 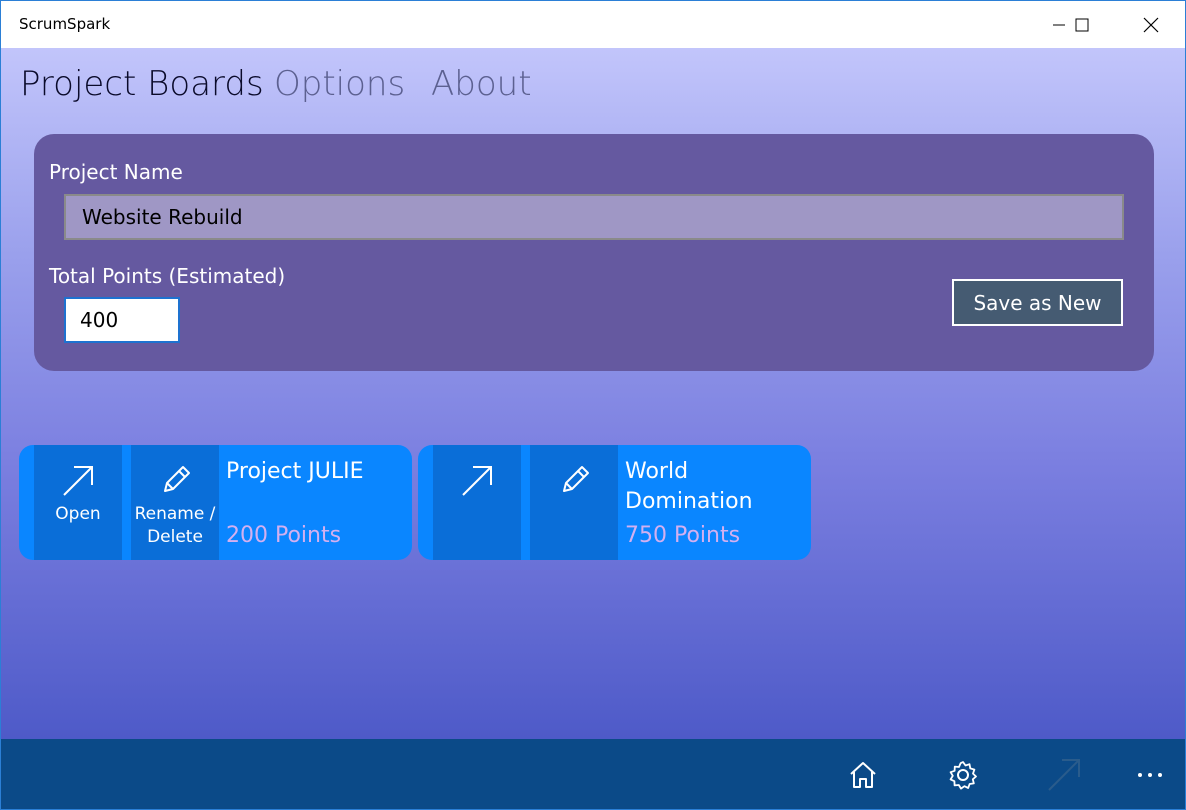 What do you see at coordinates (175, 514) in the screenshot?
I see `rename-label: Rename /` at bounding box center [175, 514].